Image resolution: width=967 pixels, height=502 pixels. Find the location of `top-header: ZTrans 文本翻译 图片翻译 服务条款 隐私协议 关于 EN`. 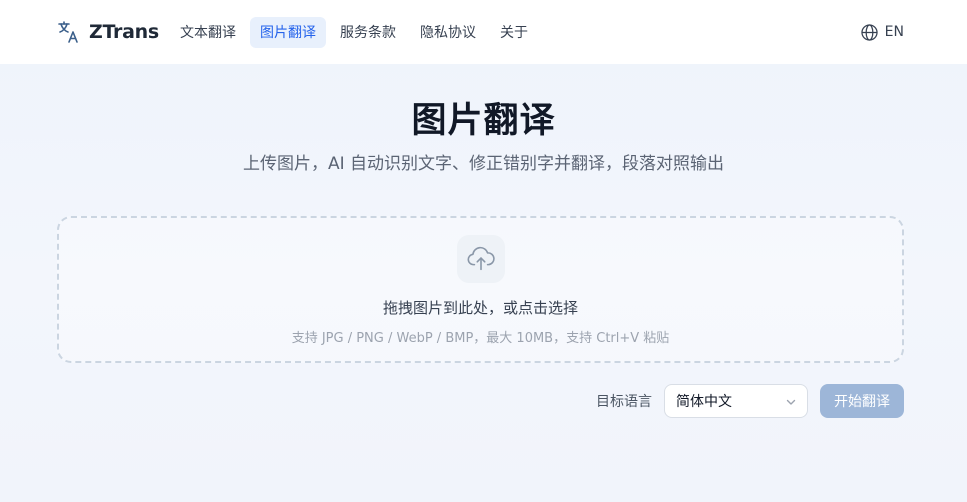

top-header: ZTrans 文本翻译 图片翻译 服务条款 隐私协议 关于 EN is located at coordinates (483, 32).